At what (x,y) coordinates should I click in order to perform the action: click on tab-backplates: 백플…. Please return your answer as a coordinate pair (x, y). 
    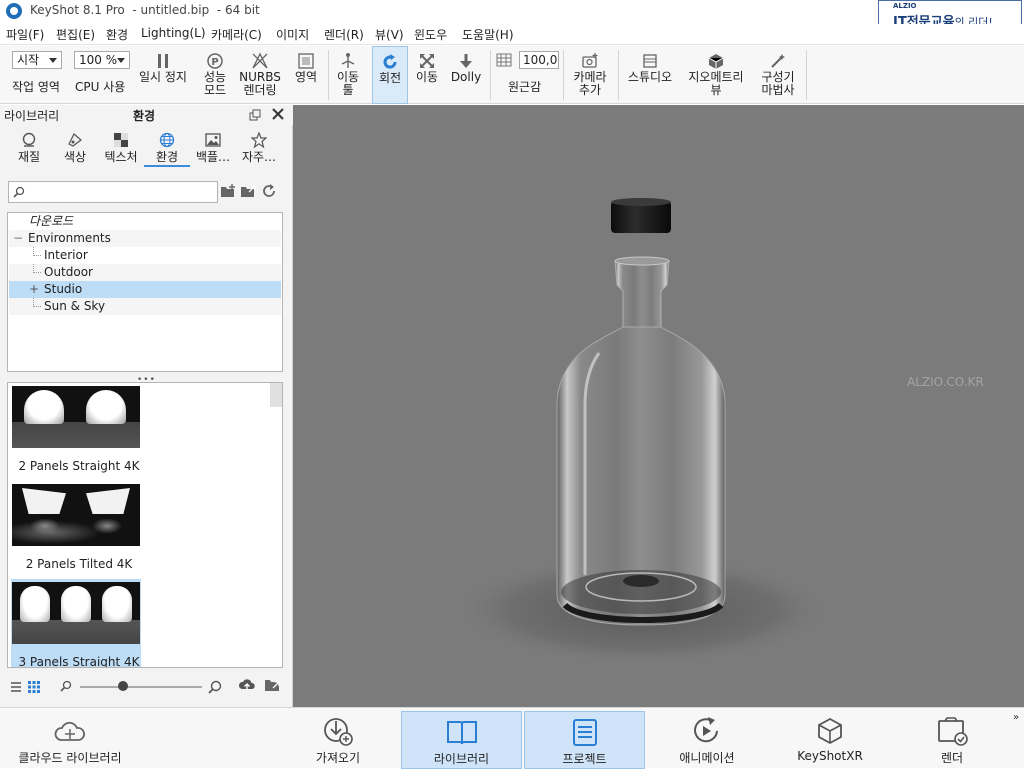
    Looking at the image, I should click on (213, 147).